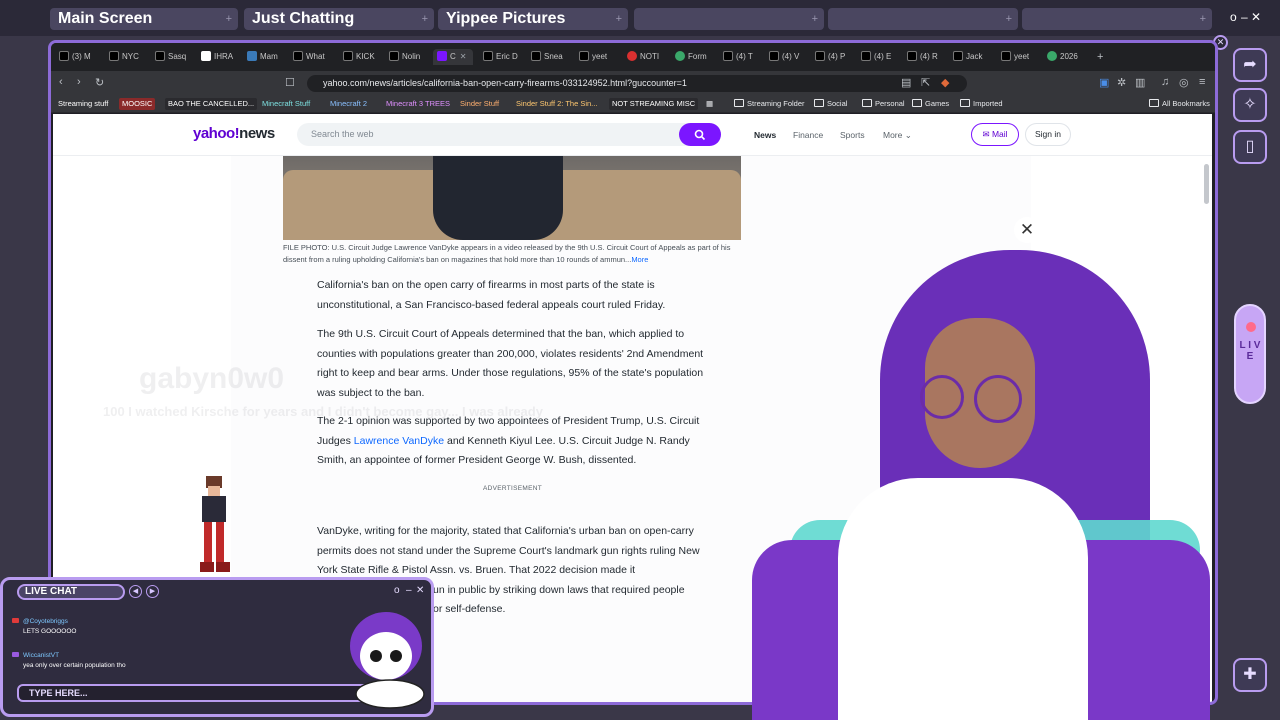 The image size is (1280, 720). What do you see at coordinates (365, 57) in the screenshot?
I see `browser-tab: KICK` at bounding box center [365, 57].